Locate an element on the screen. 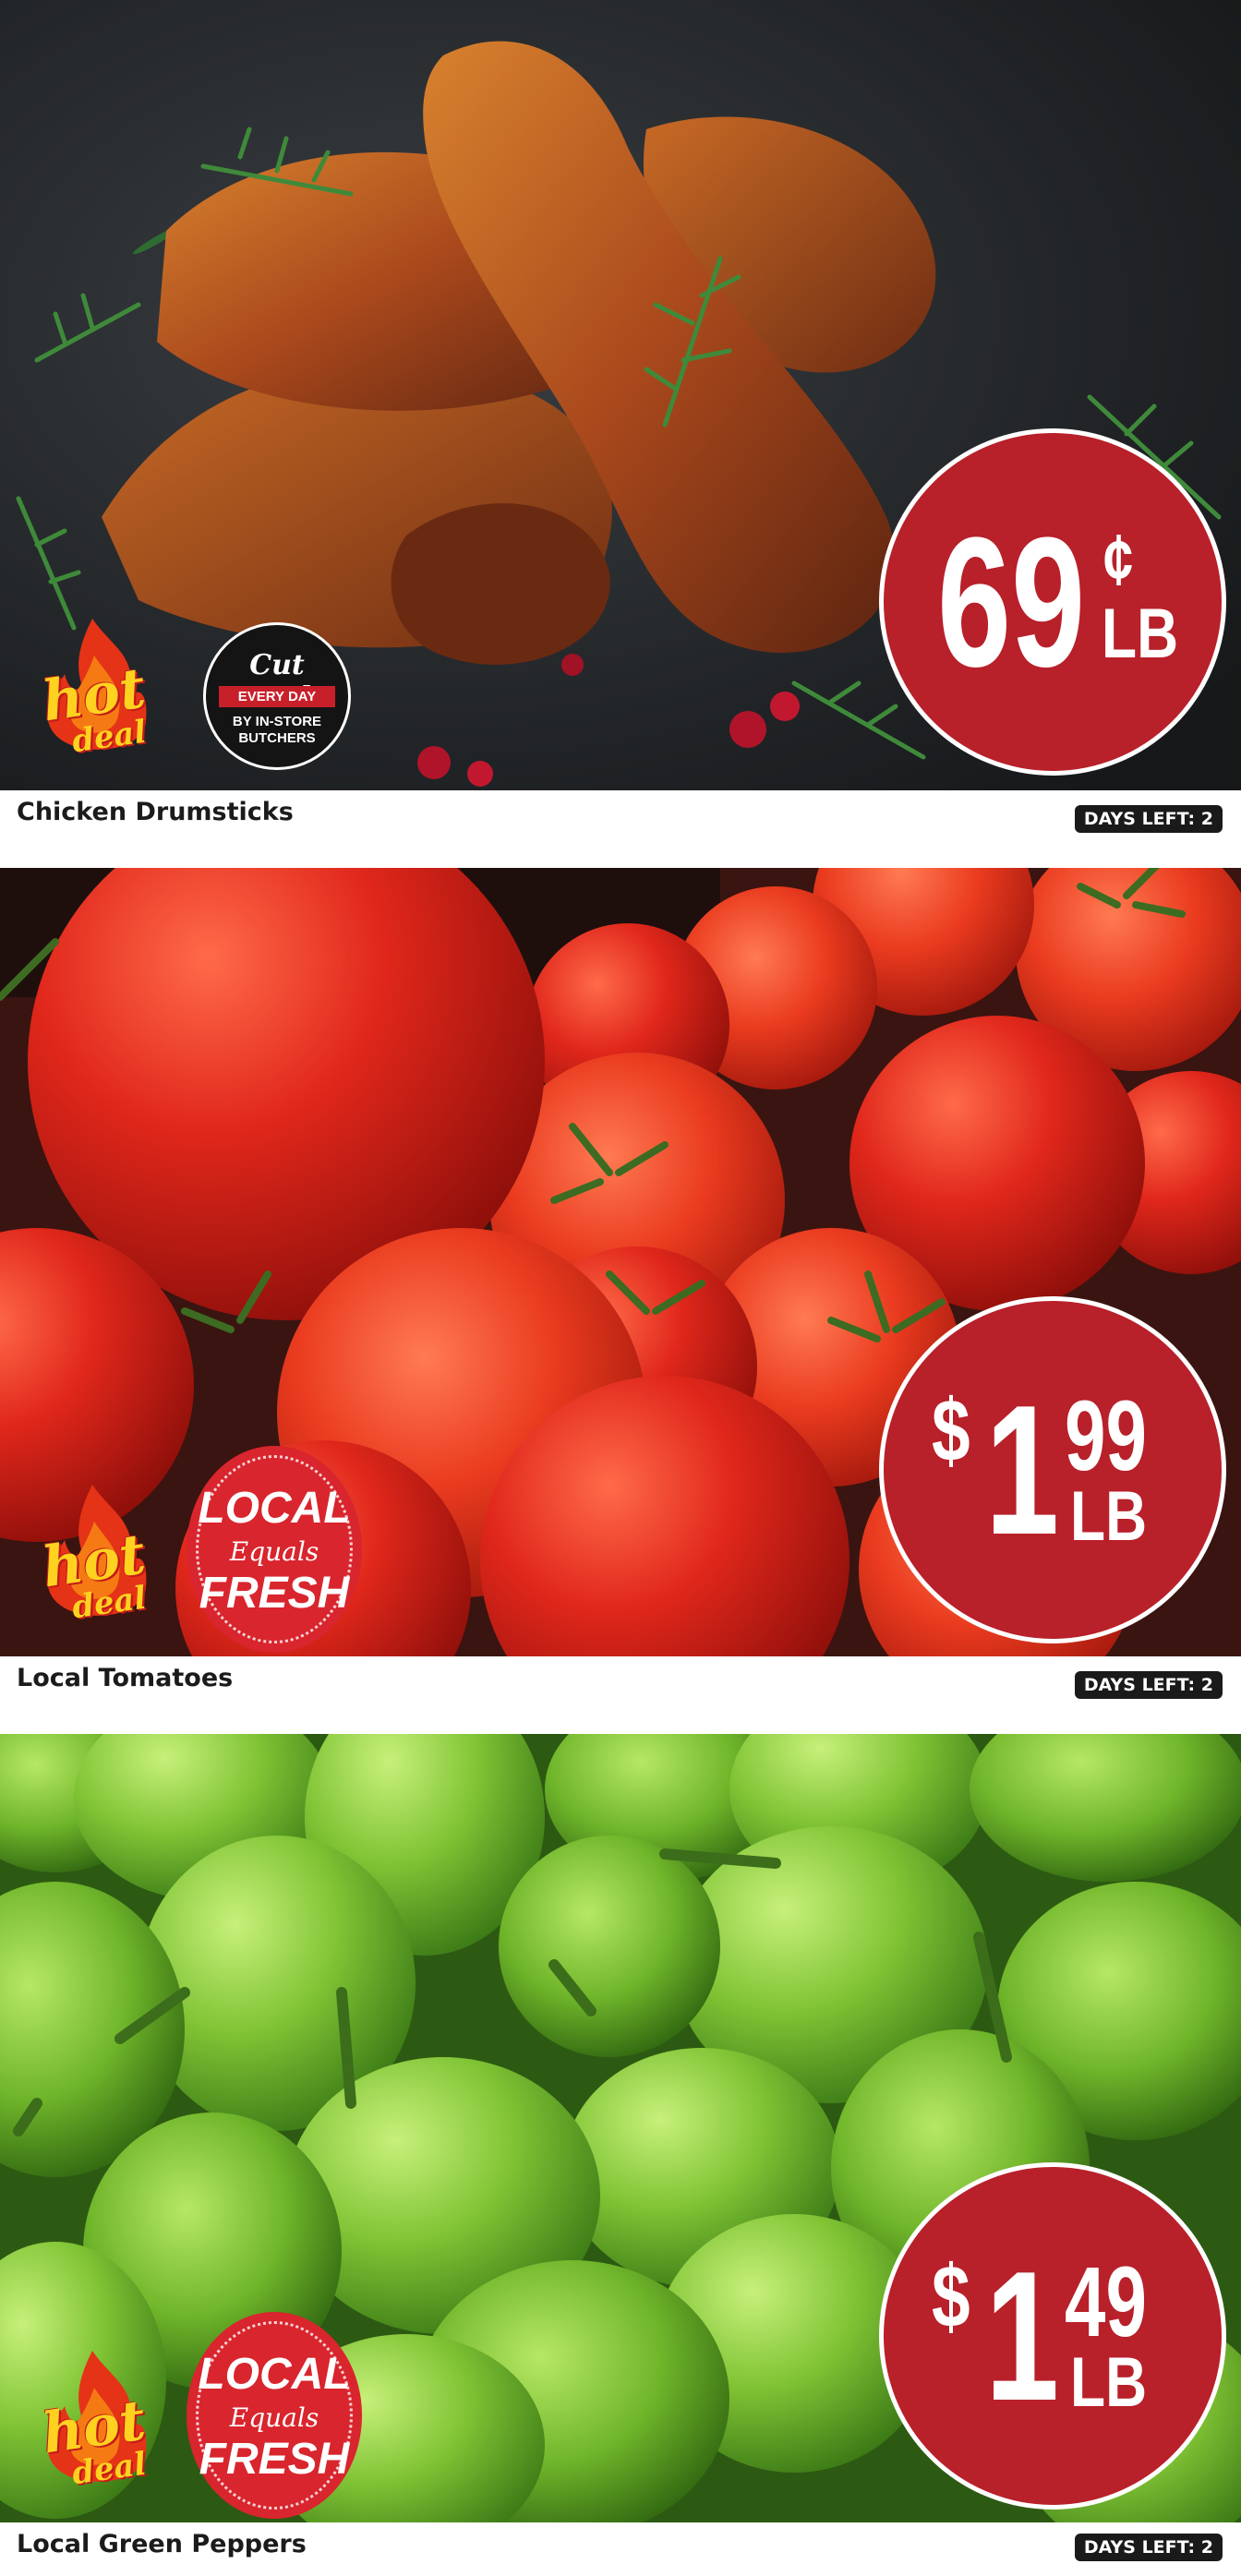 The width and height of the screenshot is (1241, 2576). butcher-line-1: BY IN-STORE is located at coordinates (277, 721).